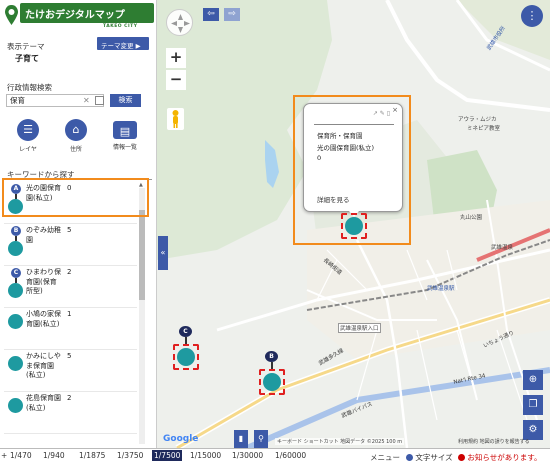  What do you see at coordinates (176, 58) in the screenshot?
I see `zoom-in-button: +` at bounding box center [176, 58].